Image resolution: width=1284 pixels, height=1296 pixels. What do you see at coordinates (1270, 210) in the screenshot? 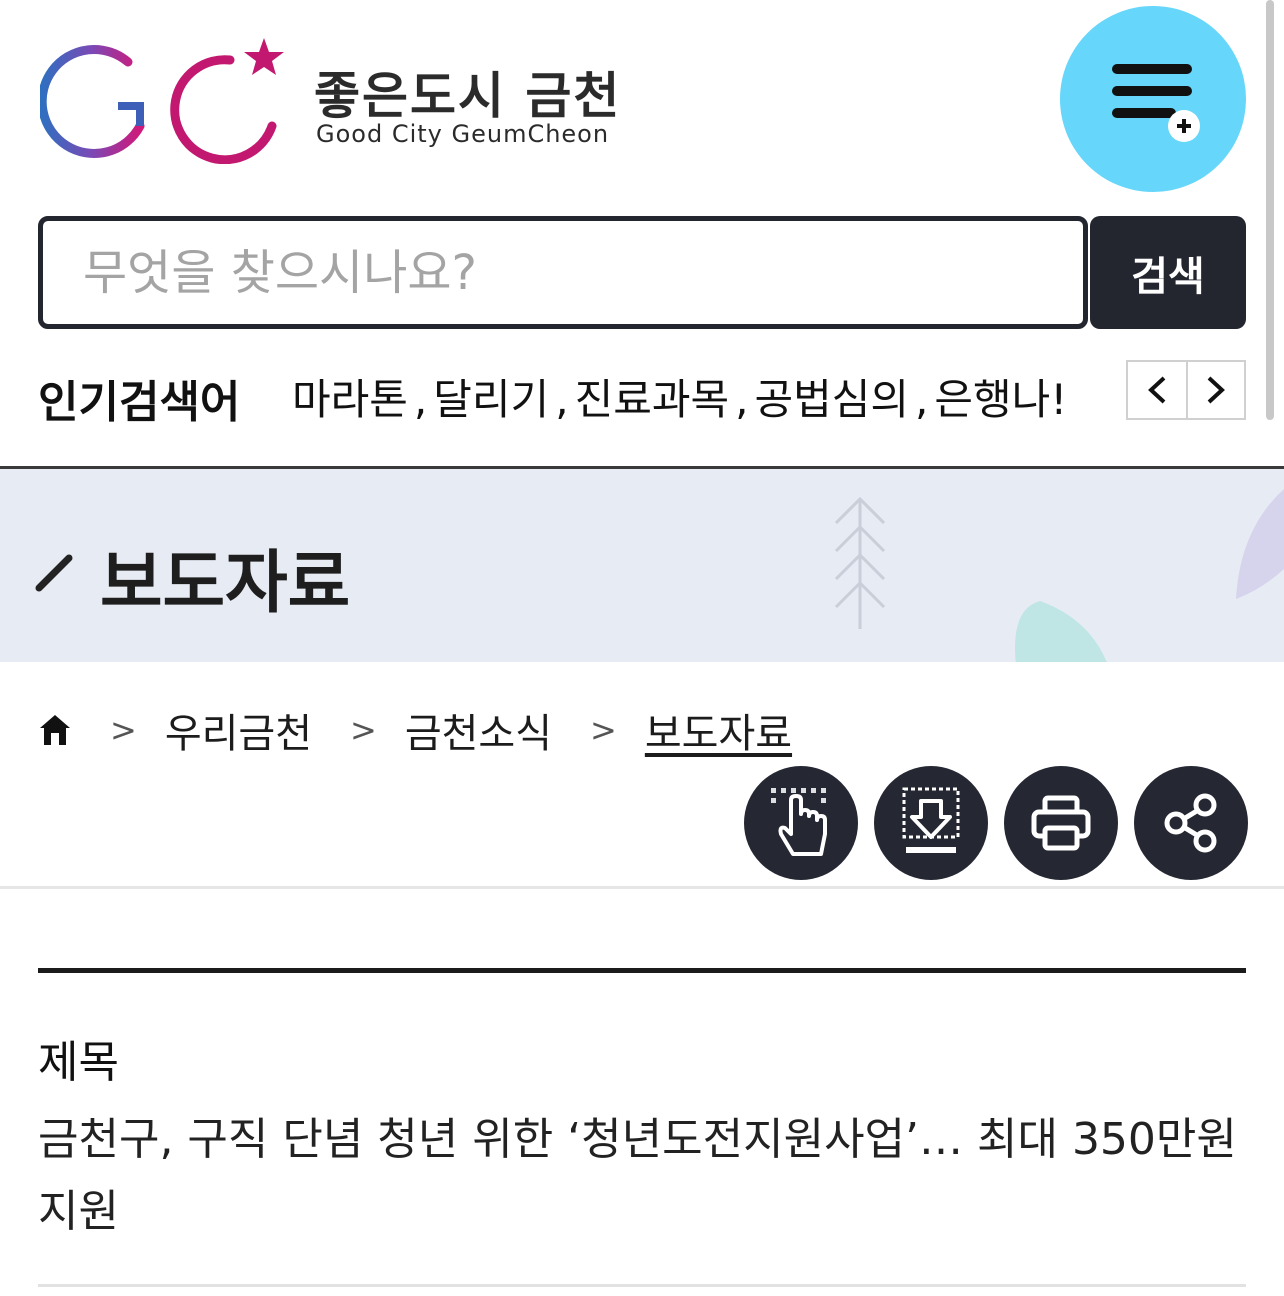
I see `page-scrollbar` at bounding box center [1270, 210].